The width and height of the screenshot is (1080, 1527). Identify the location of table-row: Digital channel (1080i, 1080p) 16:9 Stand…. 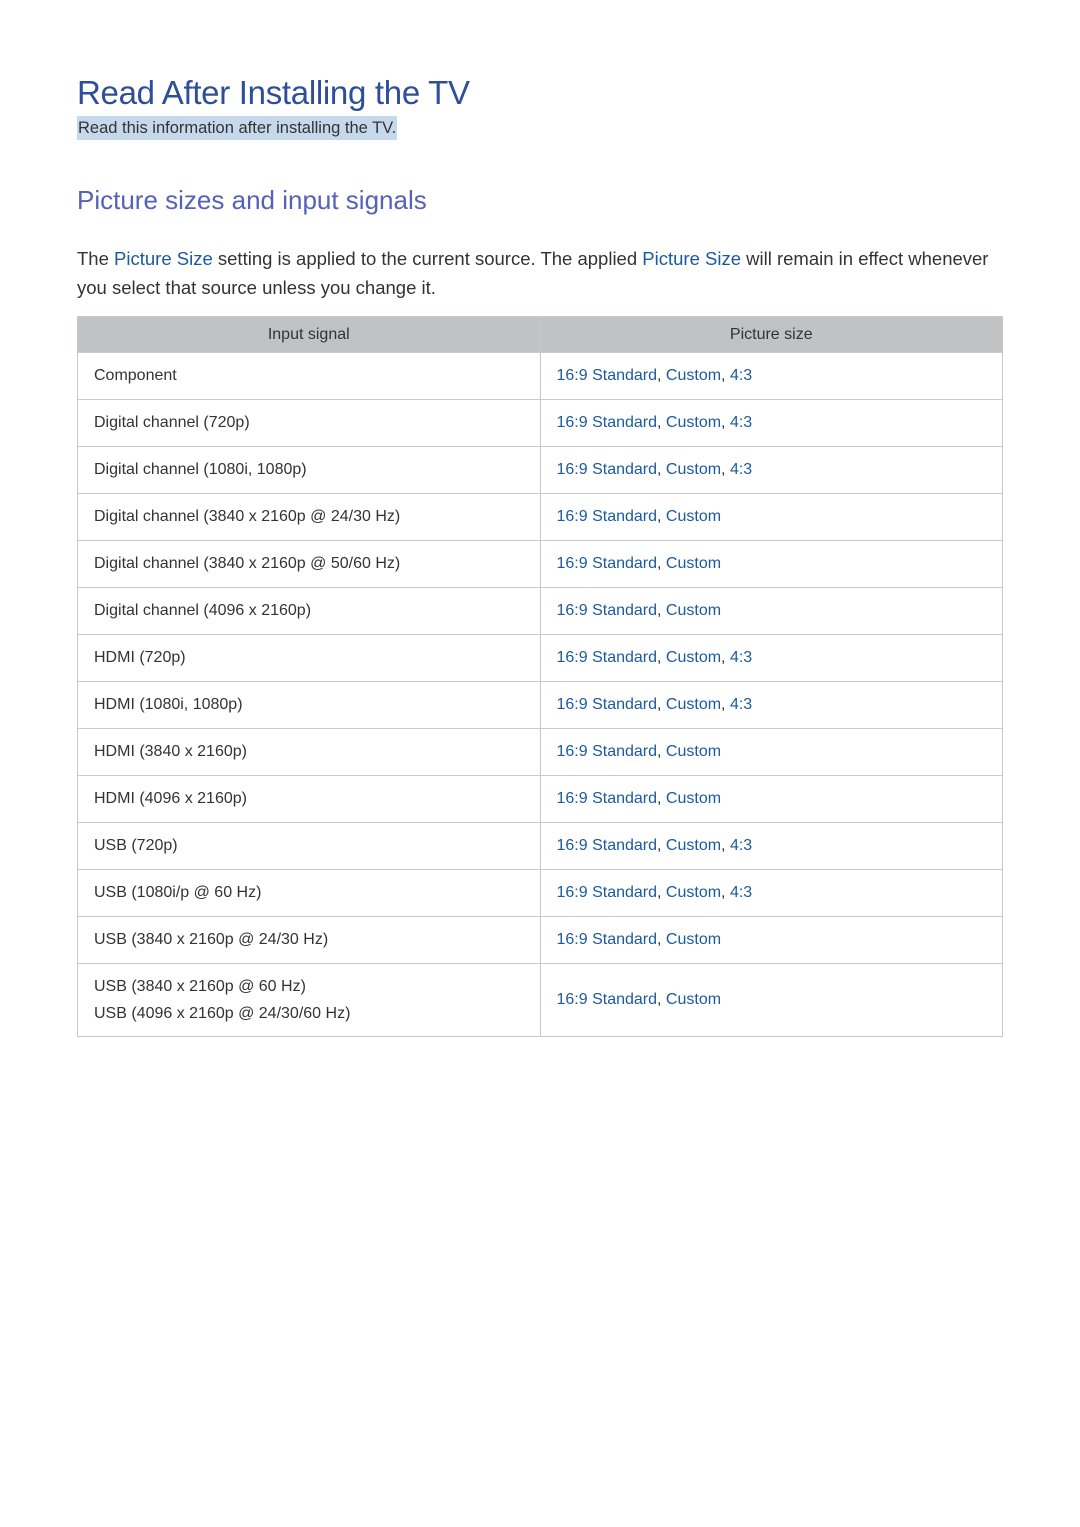
(540, 470).